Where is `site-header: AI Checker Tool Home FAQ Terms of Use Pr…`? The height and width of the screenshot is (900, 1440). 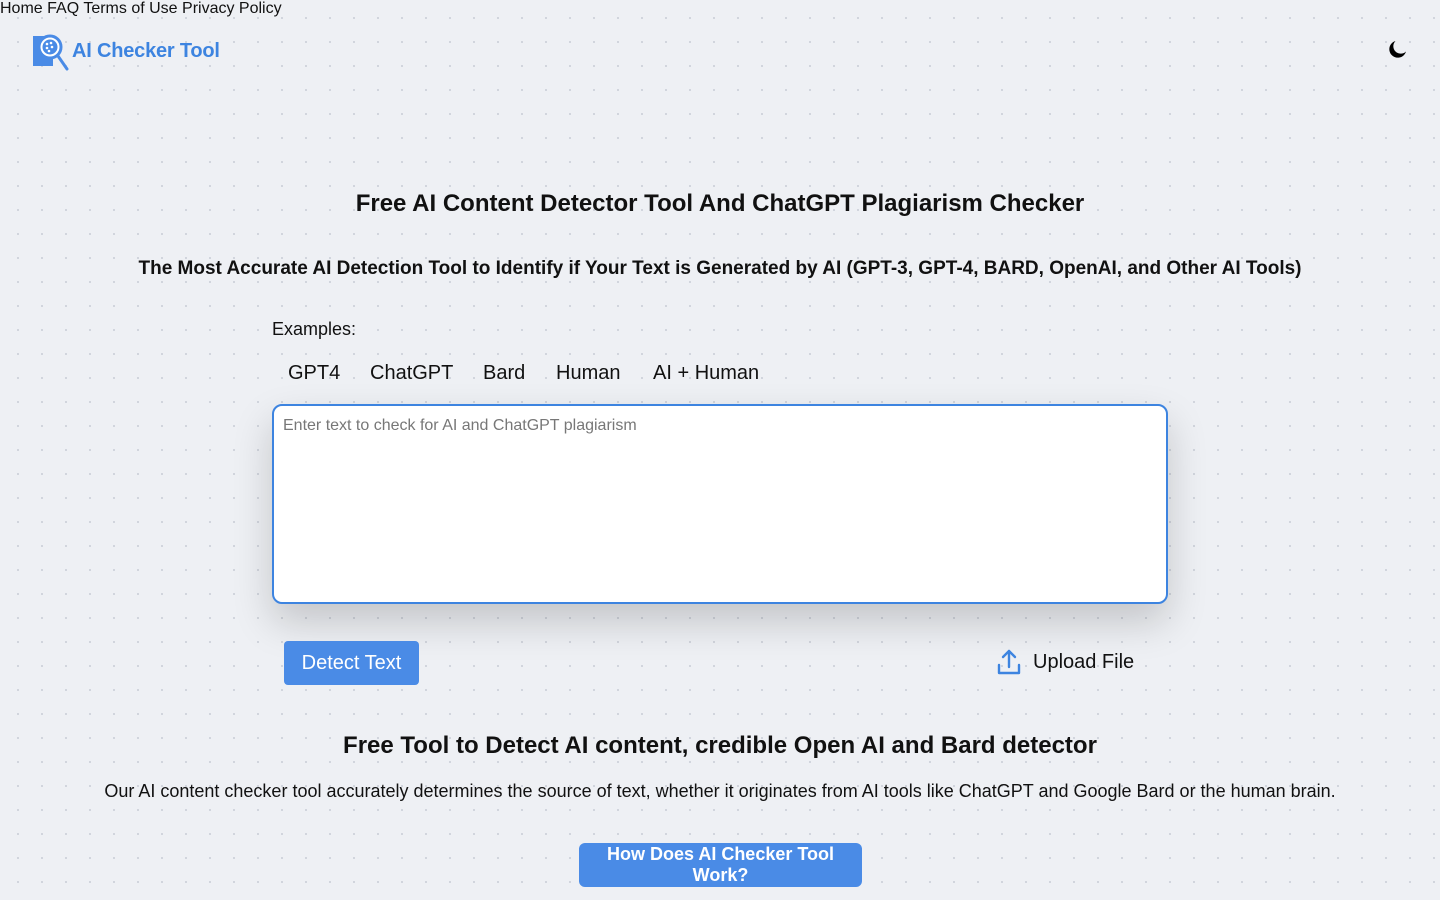 site-header: AI Checker Tool Home FAQ Terms of Use Pr… is located at coordinates (720, 50).